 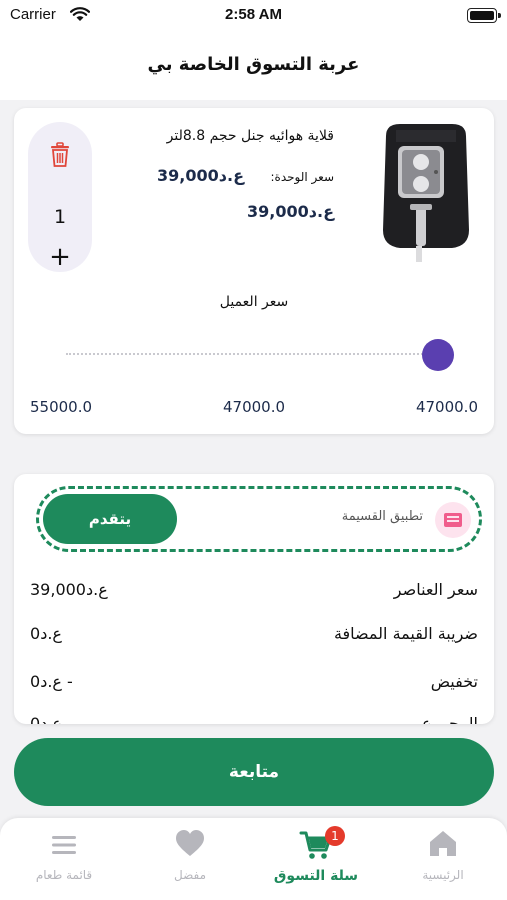 What do you see at coordinates (254, 638) in the screenshot?
I see `summary-row-vat: ضريبة القيمة المضافة ع.د0` at bounding box center [254, 638].